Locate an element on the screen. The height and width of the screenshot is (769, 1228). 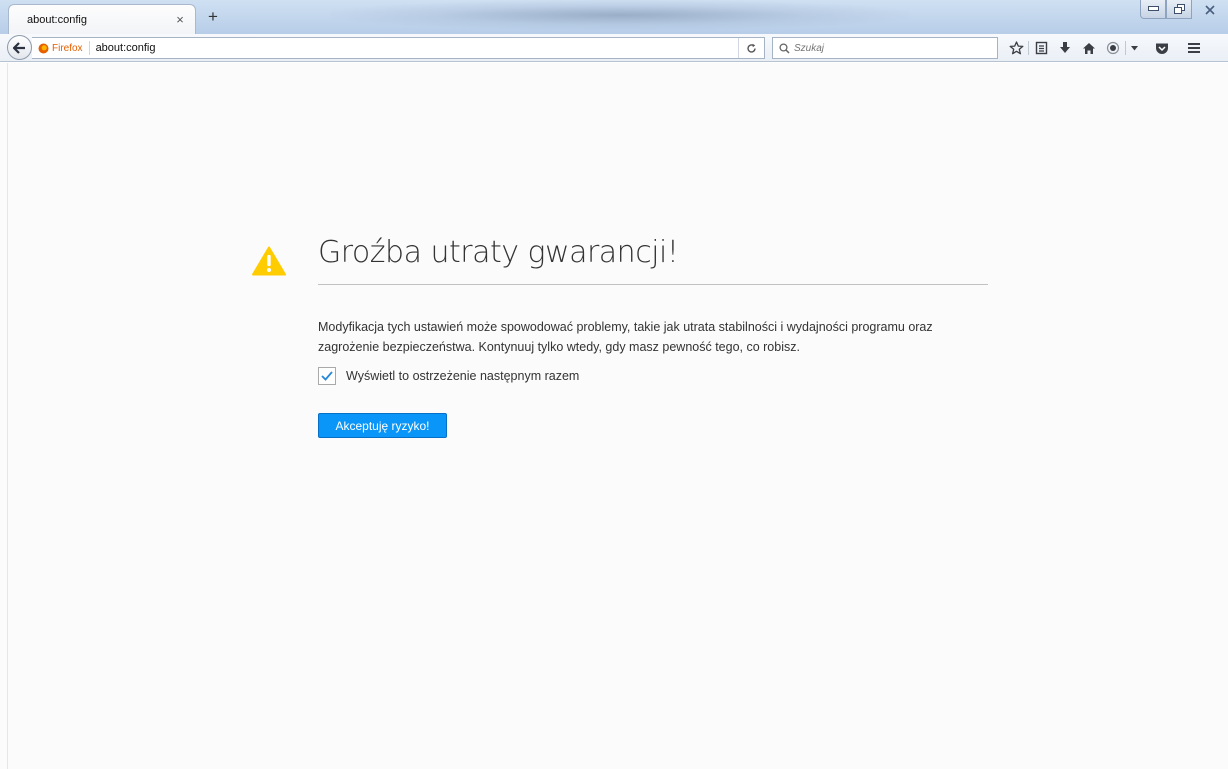
close-icon is located at coordinates (1210, 9).